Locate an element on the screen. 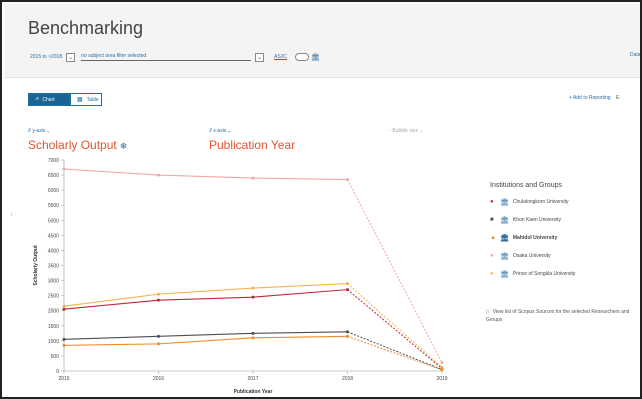 This screenshot has height=399, width=642. year-range-select: 2015 to >2018 is located at coordinates (46, 57).